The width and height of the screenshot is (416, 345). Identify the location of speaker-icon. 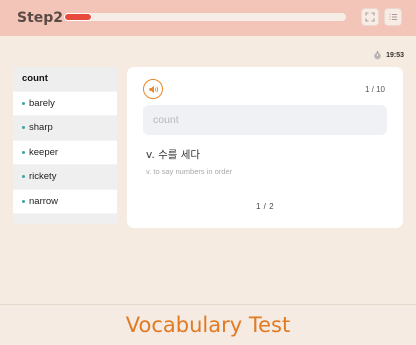
(153, 89).